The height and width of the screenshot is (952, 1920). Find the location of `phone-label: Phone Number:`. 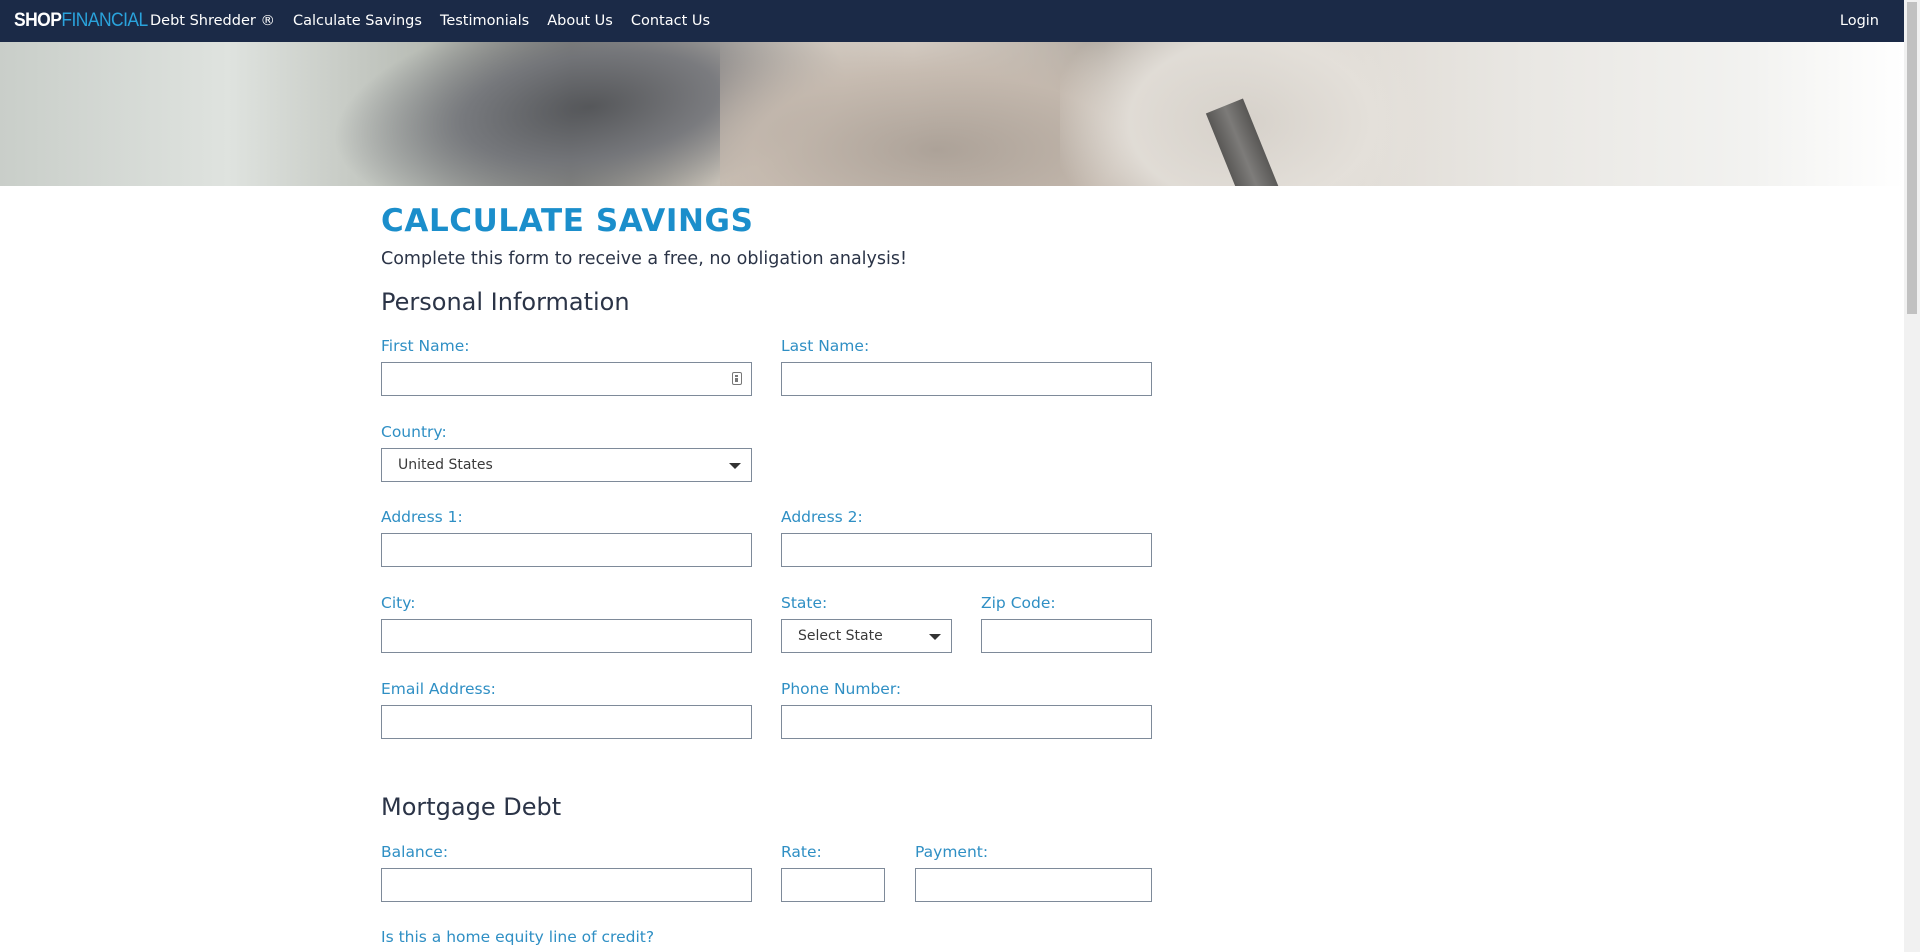

phone-label: Phone Number: is located at coordinates (841, 689).